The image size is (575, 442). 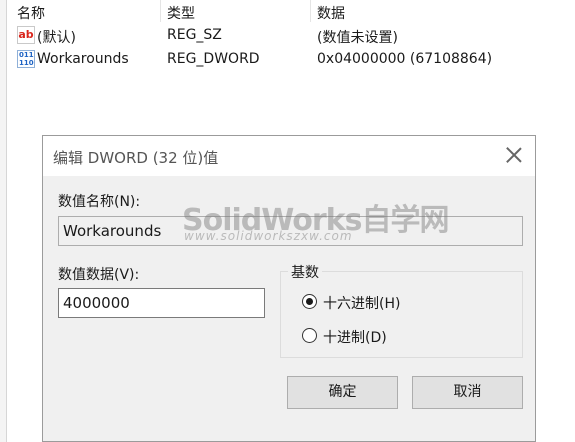 I want to click on base-groupbox: 基数 十六进制(H) 十进制(D), so click(x=401, y=310).